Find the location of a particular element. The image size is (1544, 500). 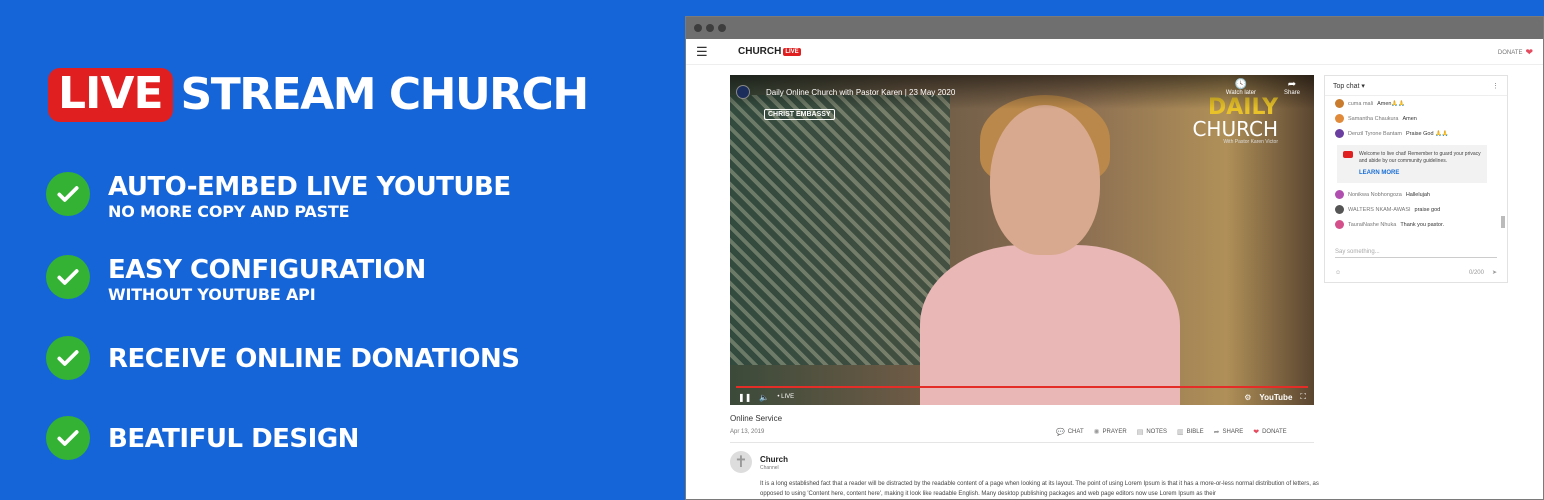

chat-footer: ☺ 0/200 ➤ is located at coordinates (1416, 273).